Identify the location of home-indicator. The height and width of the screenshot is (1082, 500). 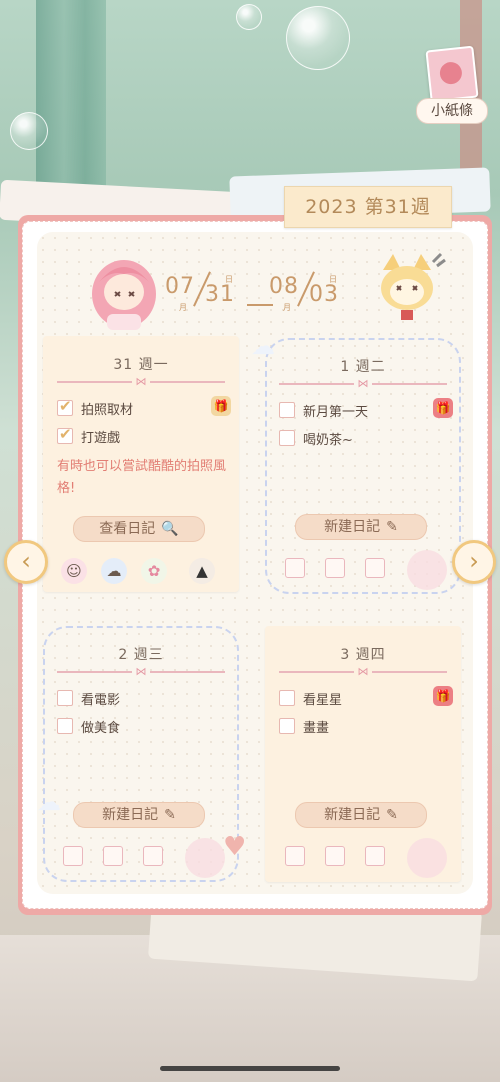
(250, 1068).